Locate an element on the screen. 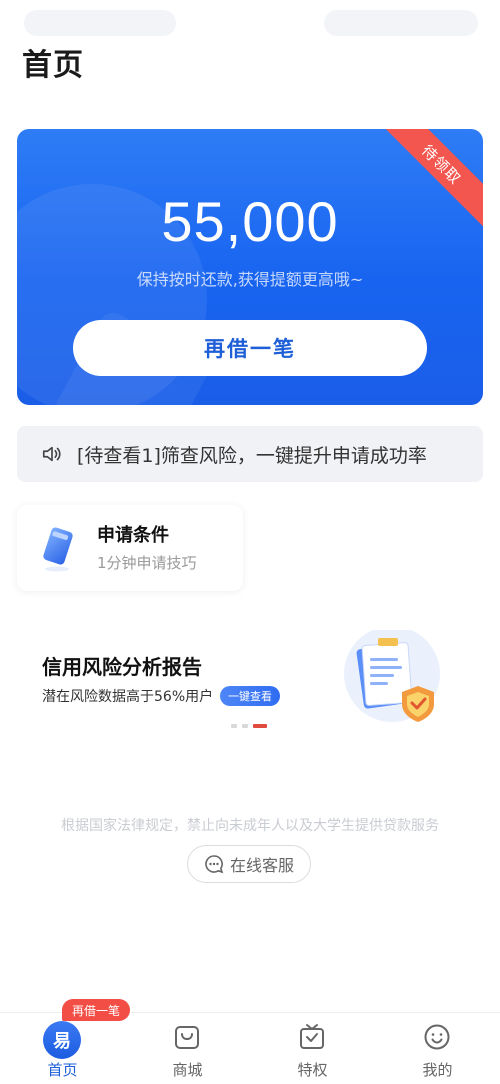  credit-amount: 55,000 is located at coordinates (250, 221).